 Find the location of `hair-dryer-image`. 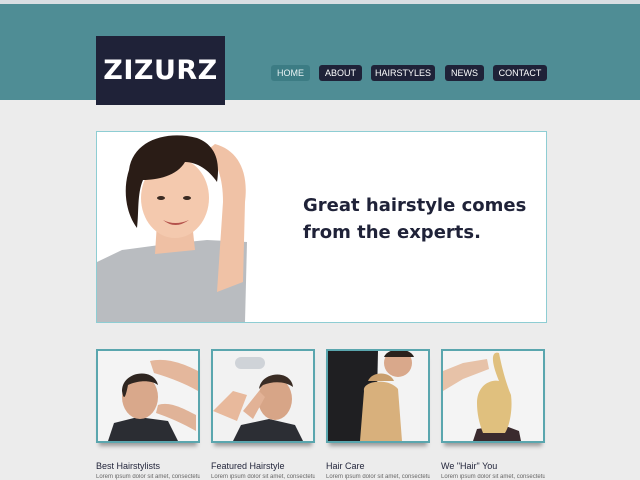

hair-dryer-image is located at coordinates (263, 396).